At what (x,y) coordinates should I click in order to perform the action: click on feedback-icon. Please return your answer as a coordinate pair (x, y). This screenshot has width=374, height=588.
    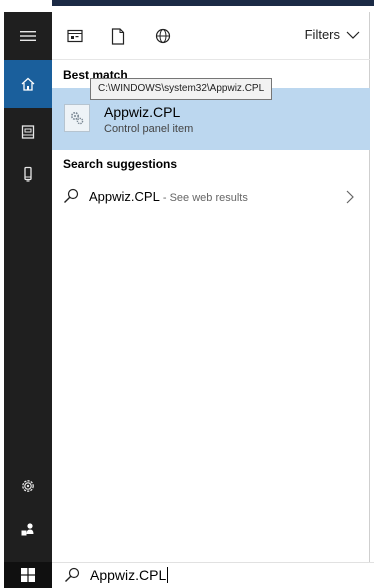
    Looking at the image, I should click on (27, 529).